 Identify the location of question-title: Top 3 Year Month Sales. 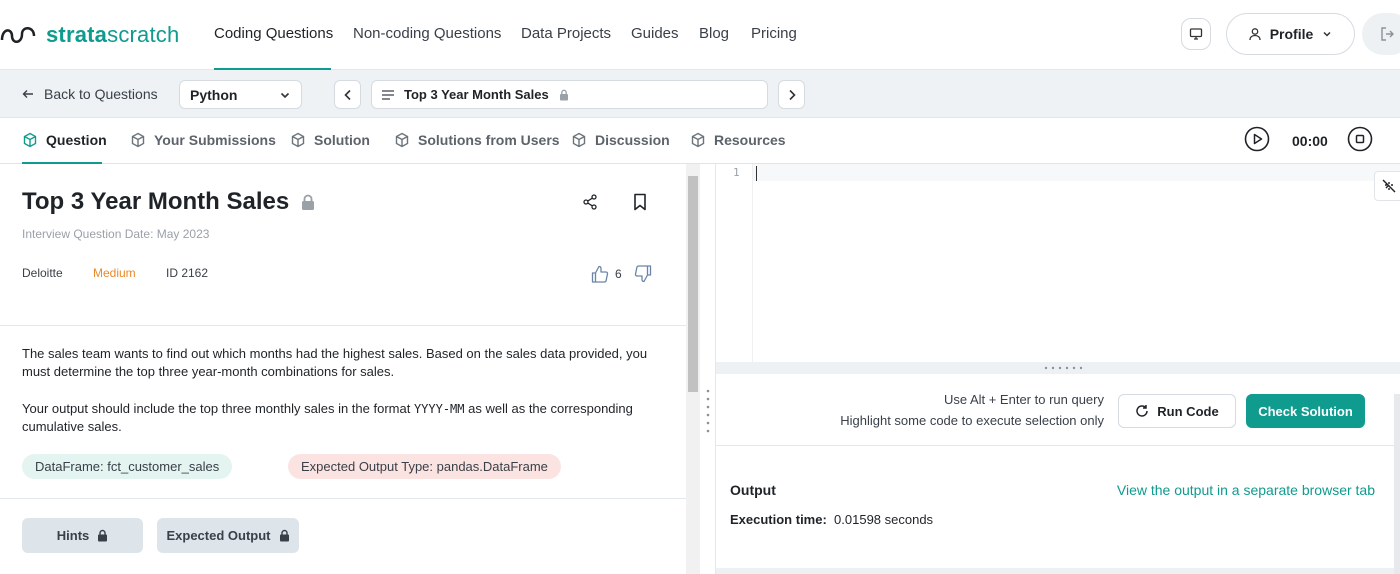
(156, 201).